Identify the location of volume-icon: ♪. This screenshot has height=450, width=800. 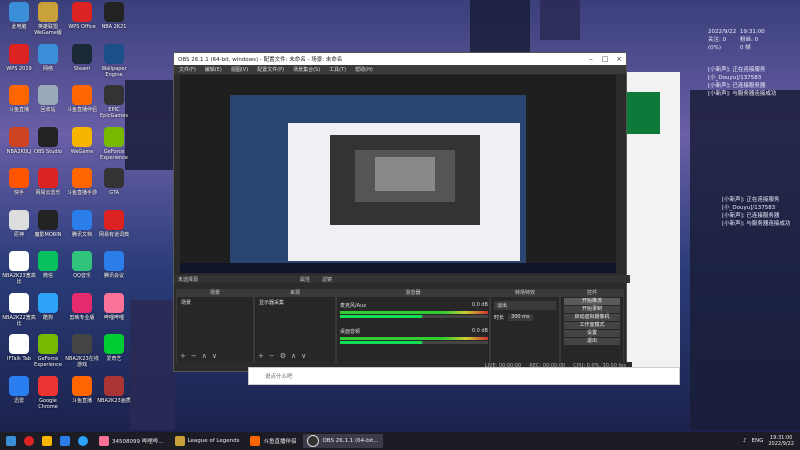
(745, 441).